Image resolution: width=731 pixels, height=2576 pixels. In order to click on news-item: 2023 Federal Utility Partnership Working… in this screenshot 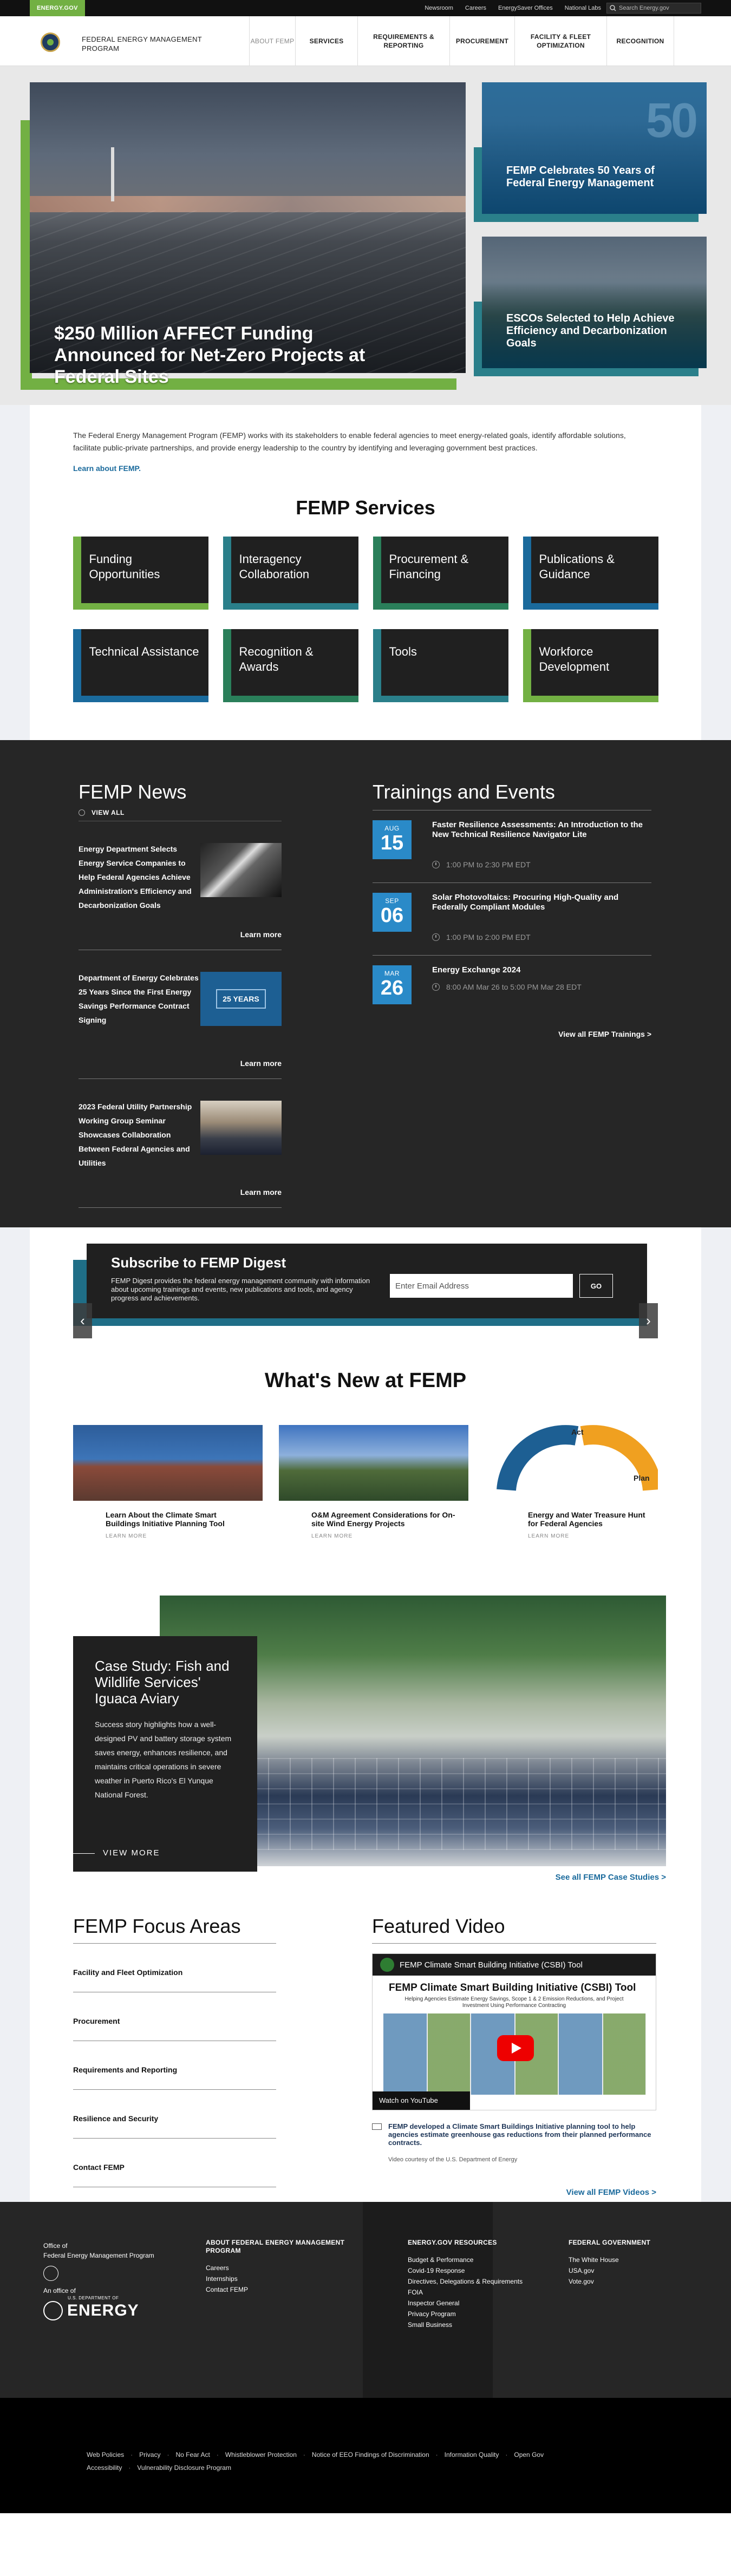, I will do `click(180, 1143)`.